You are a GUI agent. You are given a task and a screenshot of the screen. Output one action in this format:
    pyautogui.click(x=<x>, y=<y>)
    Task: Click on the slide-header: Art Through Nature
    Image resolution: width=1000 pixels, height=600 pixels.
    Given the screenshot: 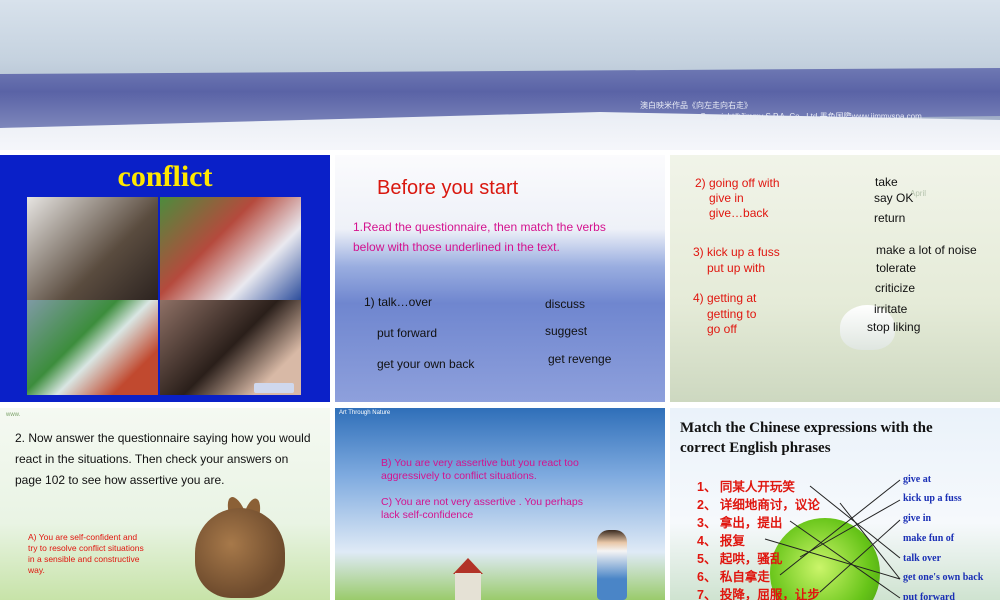 What is the action you would take?
    pyautogui.click(x=365, y=413)
    